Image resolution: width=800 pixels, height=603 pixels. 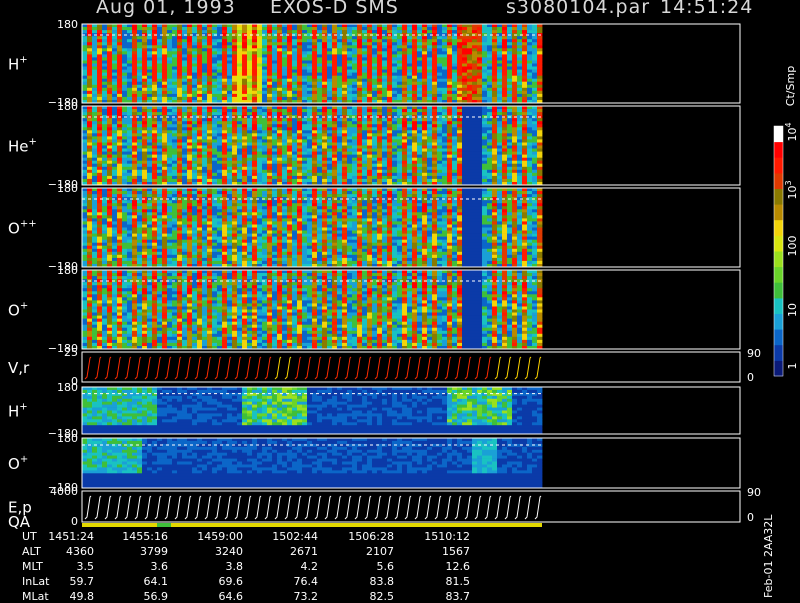 What do you see at coordinates (312, 63) in the screenshot?
I see `panel-H+-image` at bounding box center [312, 63].